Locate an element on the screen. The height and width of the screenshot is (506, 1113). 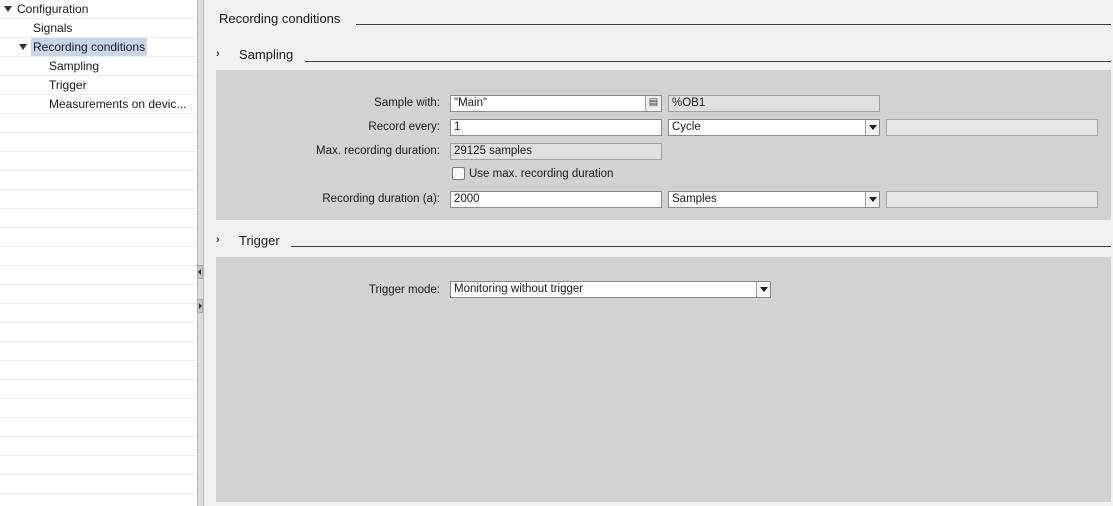
address-value: %OB1 is located at coordinates (689, 103).